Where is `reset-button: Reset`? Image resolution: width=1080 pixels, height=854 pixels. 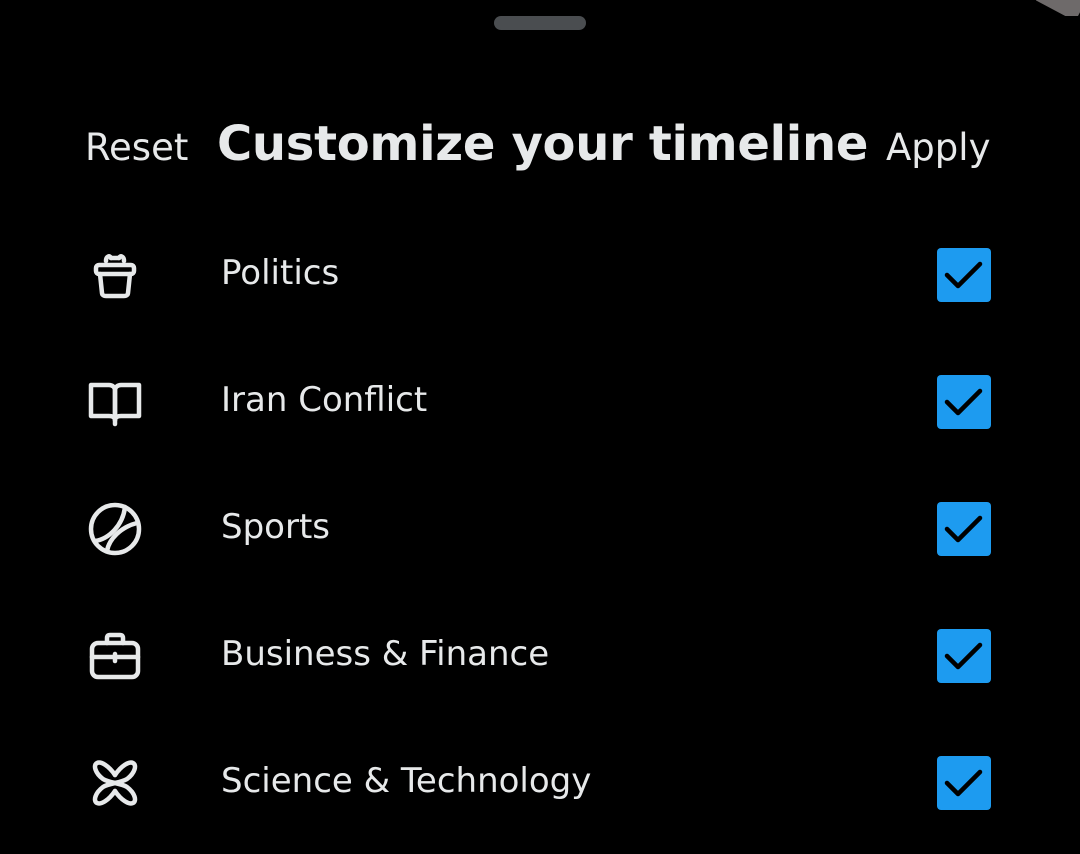
reset-button: Reset is located at coordinates (136, 147).